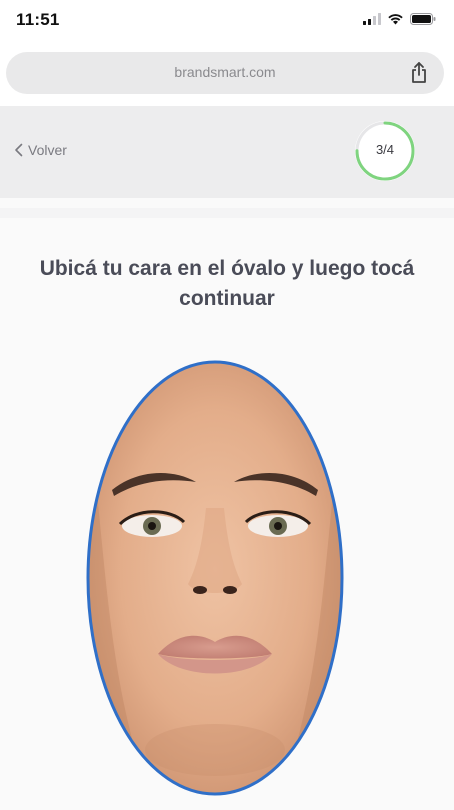 This screenshot has height=810, width=454. Describe the element at coordinates (372, 19) in the screenshot. I see `signal-icon` at that location.